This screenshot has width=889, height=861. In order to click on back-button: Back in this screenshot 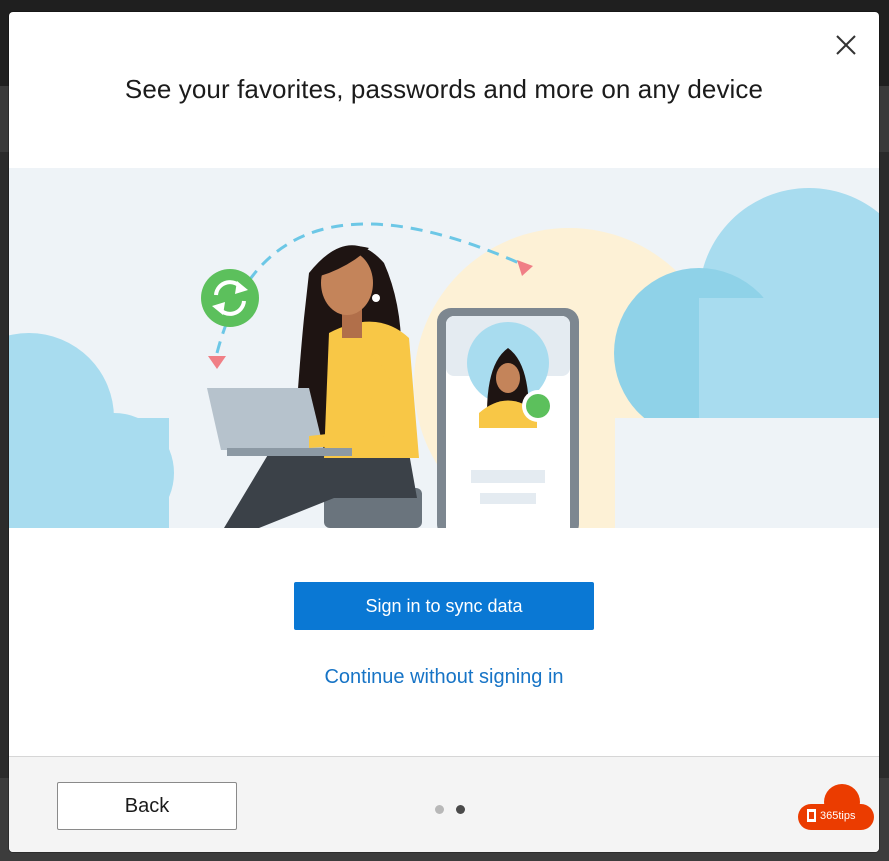, I will do `click(147, 806)`.